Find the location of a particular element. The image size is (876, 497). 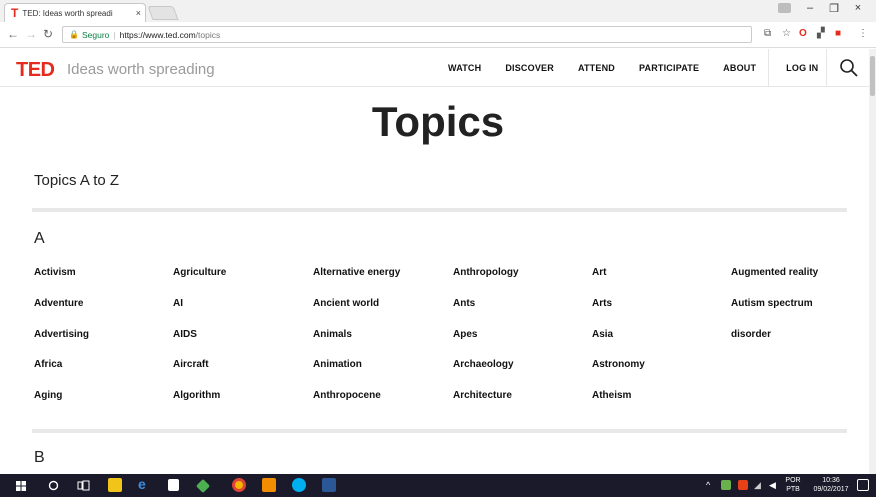

language-bottom: PTB is located at coordinates (793, 490).